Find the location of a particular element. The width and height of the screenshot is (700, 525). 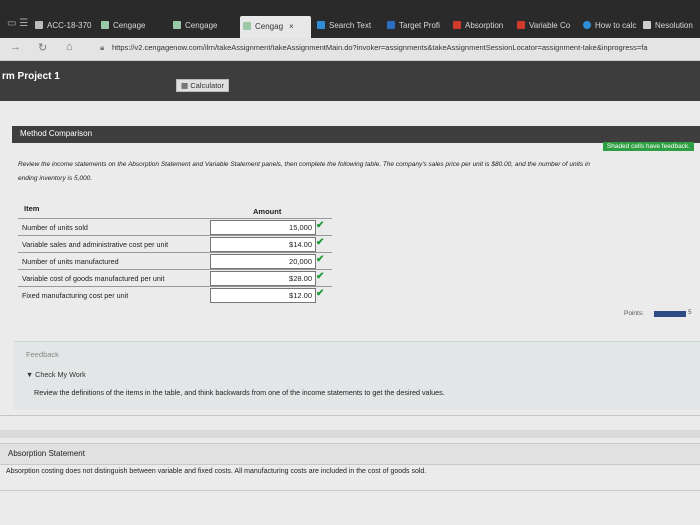

points-value: 5 is located at coordinates (690, 312).